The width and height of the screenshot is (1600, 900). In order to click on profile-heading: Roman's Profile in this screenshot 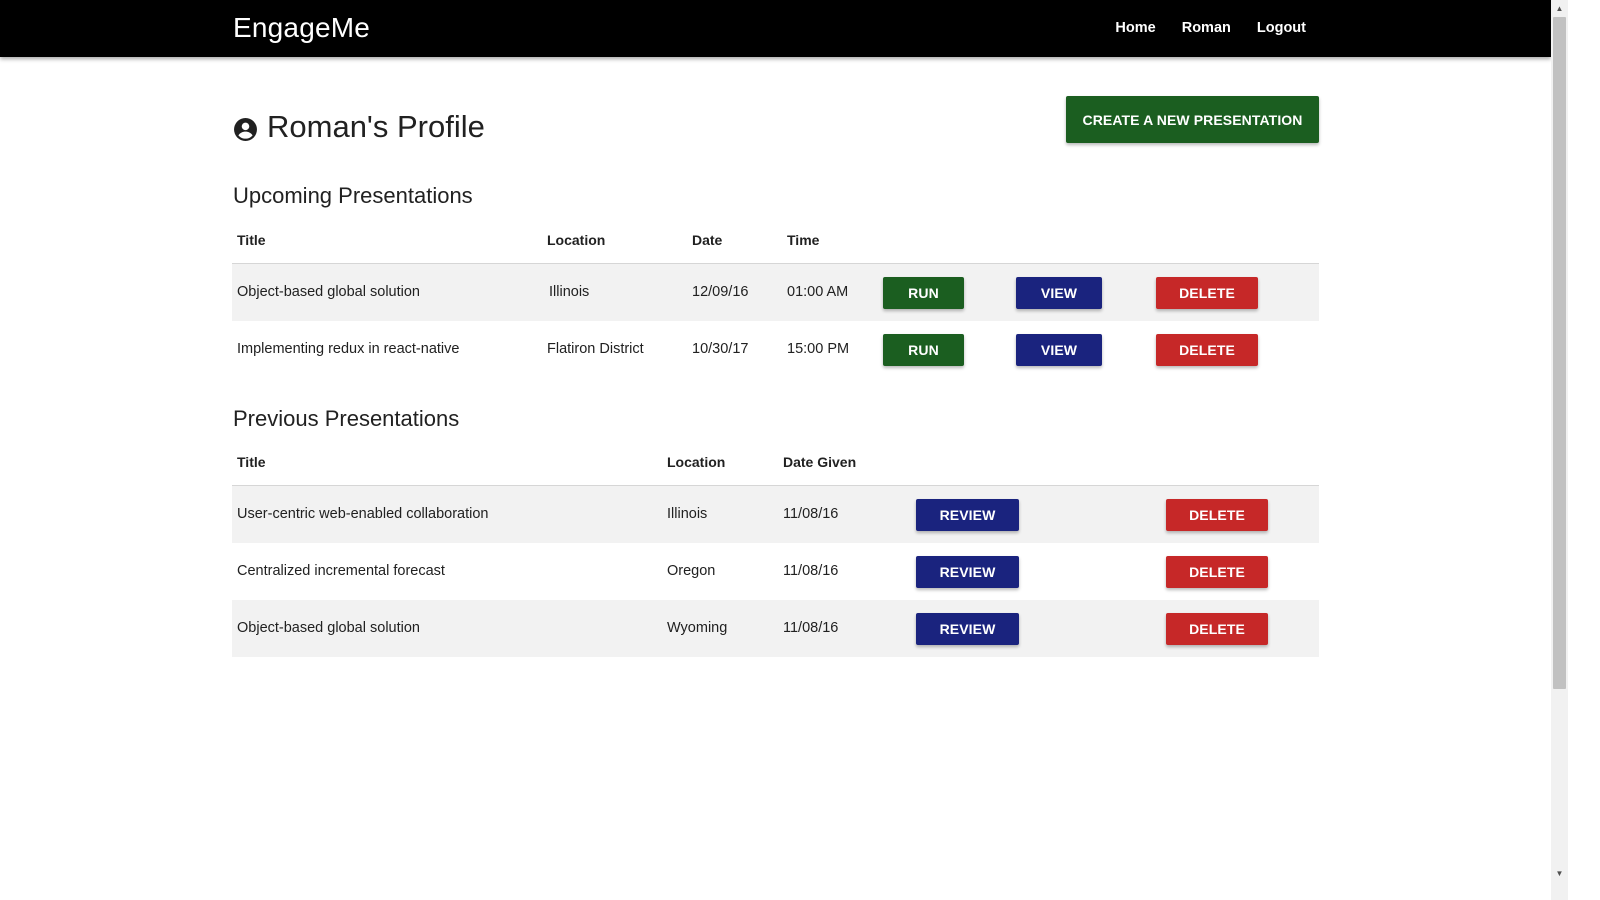, I will do `click(359, 127)`.